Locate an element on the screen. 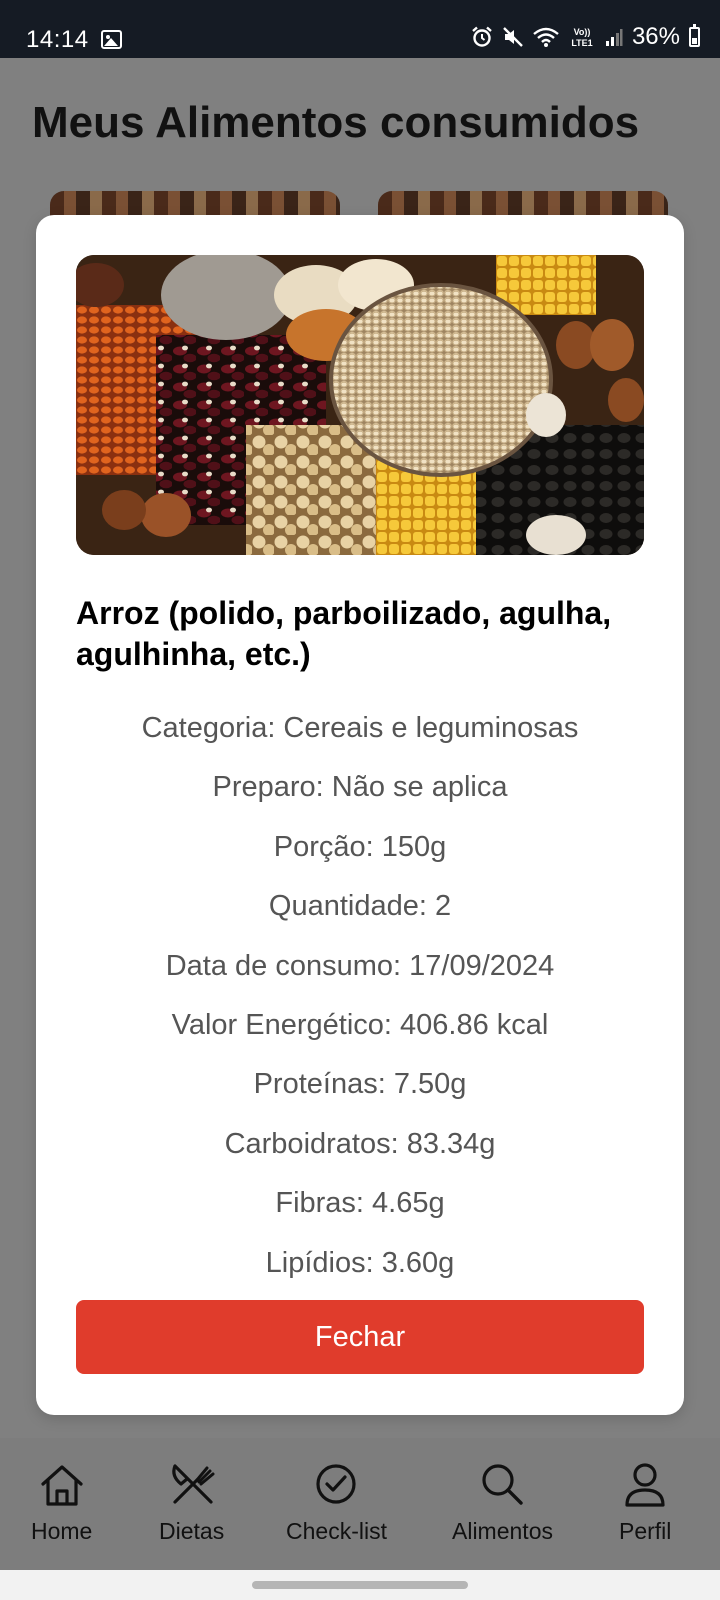 The image size is (720, 1600). info-preparation: Preparo: Não se aplica is located at coordinates (360, 787).